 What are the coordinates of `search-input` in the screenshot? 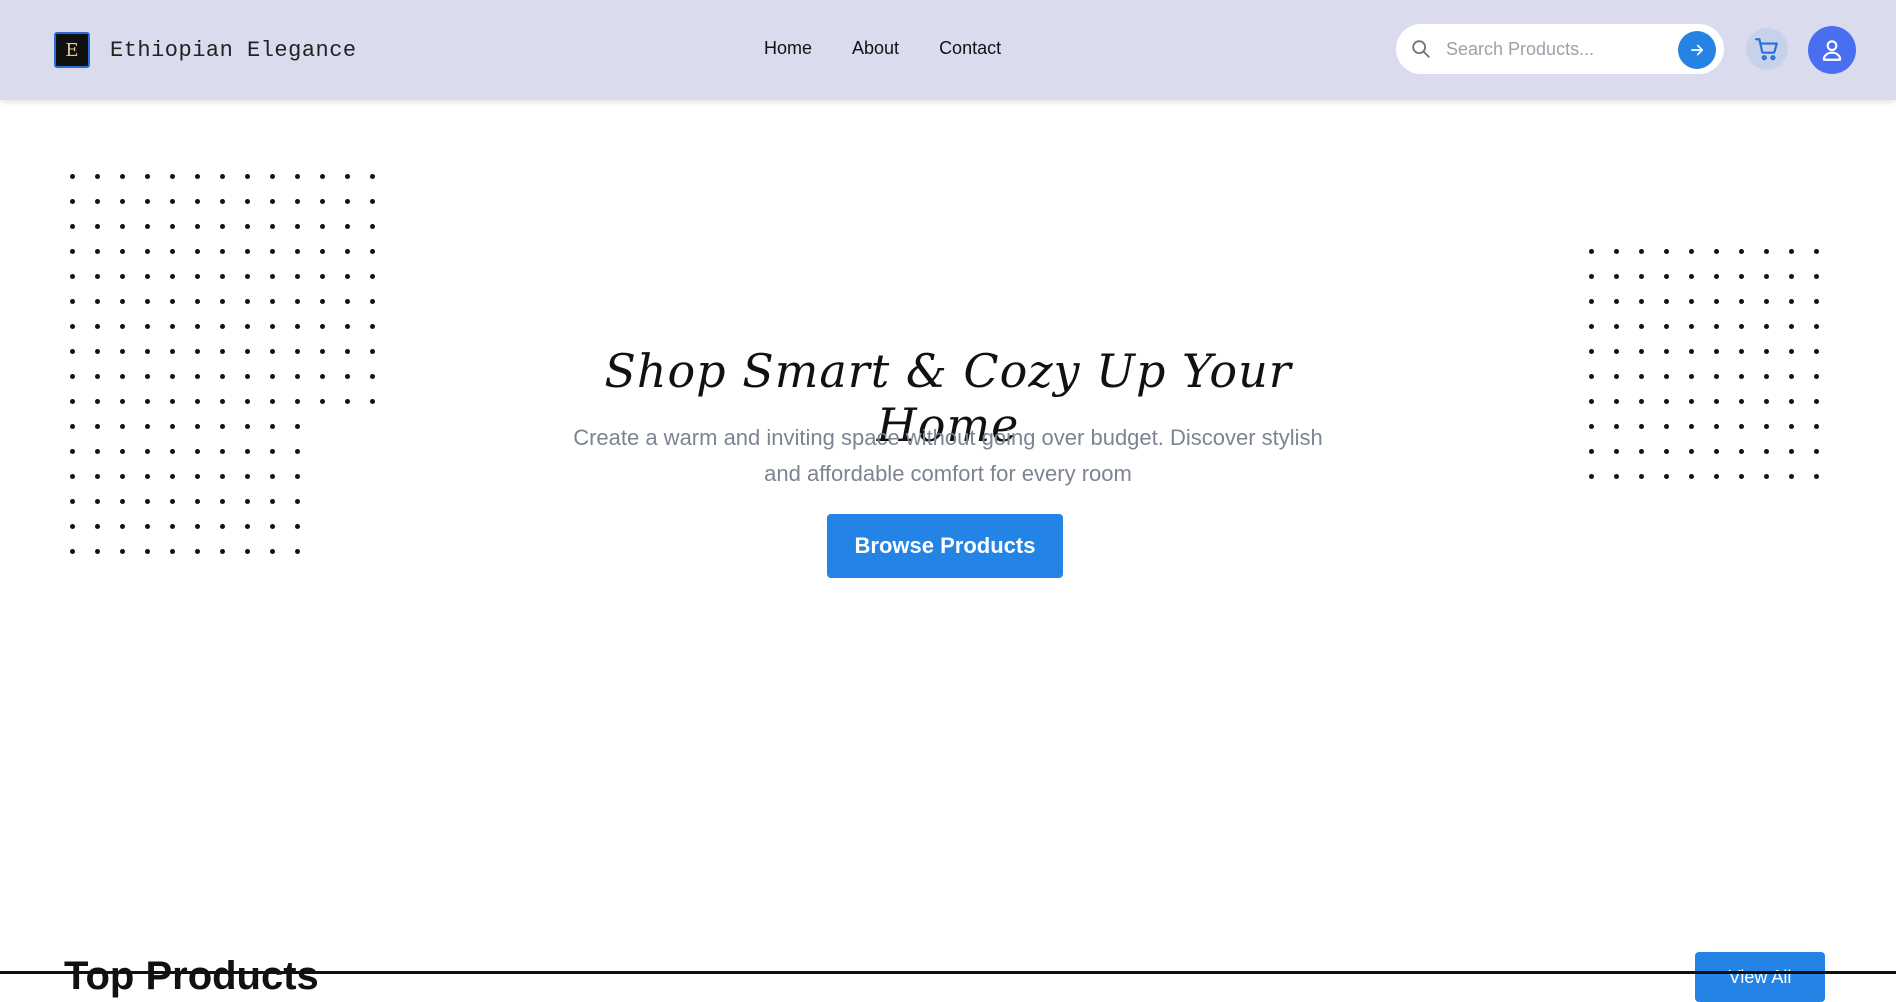 It's located at (1555, 49).